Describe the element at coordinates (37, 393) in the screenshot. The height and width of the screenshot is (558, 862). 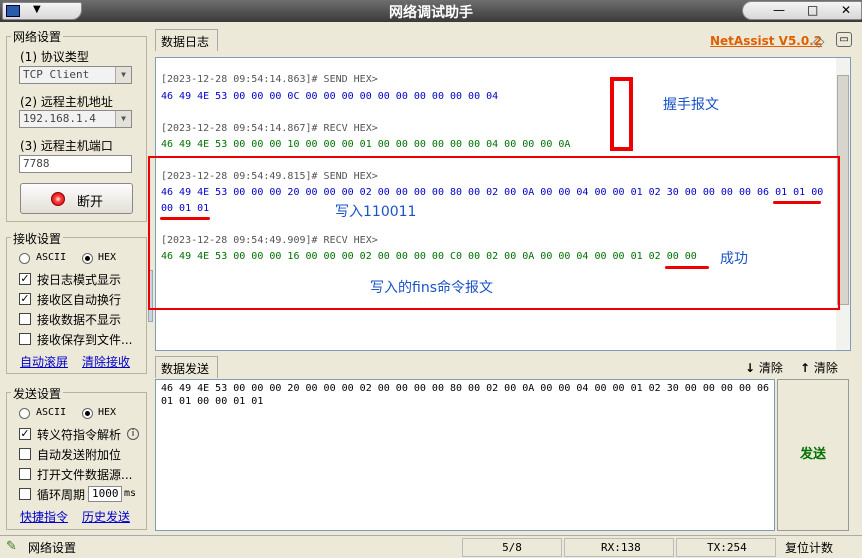
I see `send-settings-label: 发送设置` at that location.